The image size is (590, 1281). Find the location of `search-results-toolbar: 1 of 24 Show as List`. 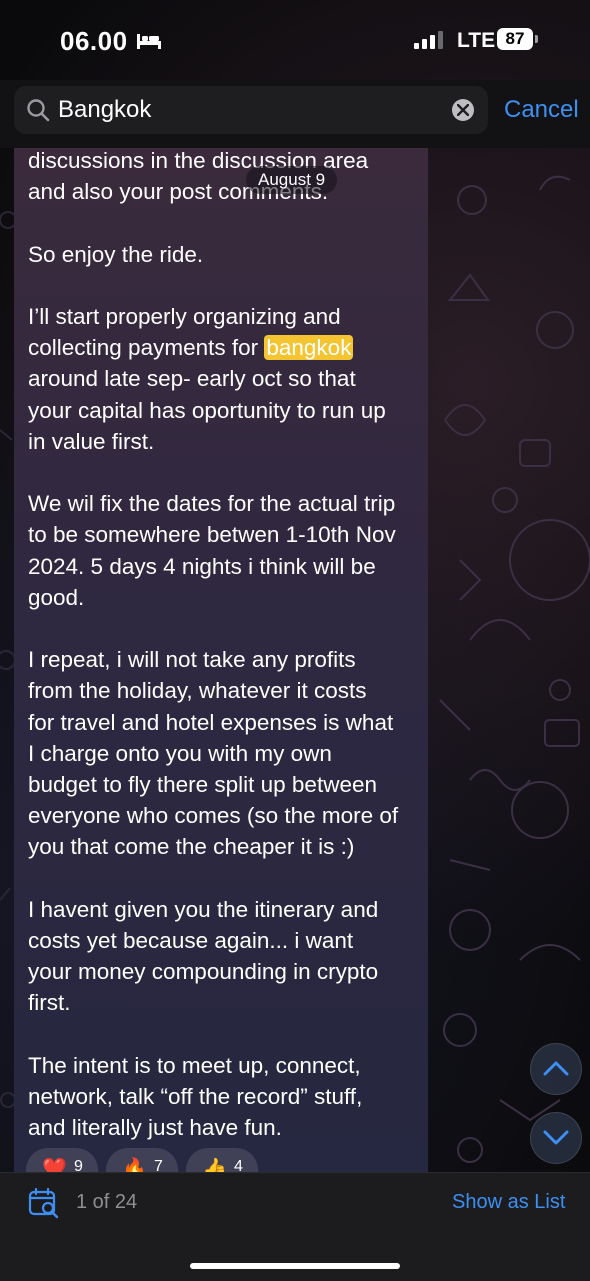

search-results-toolbar: 1 of 24 Show as List is located at coordinates (295, 1226).